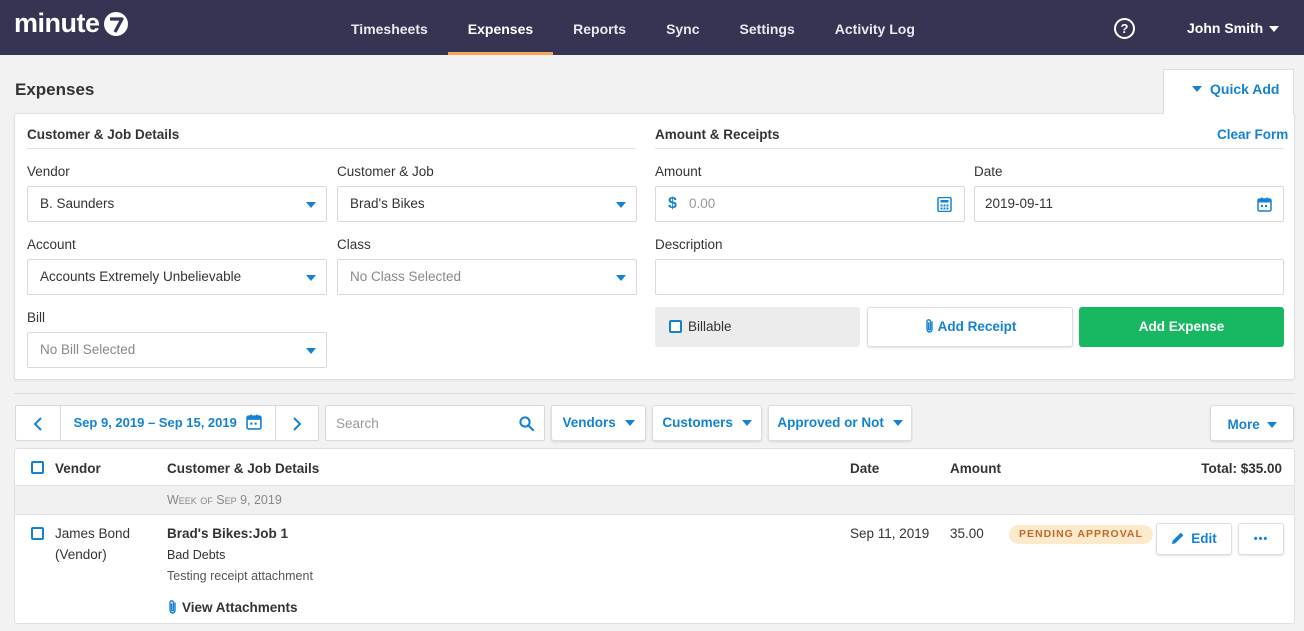 The height and width of the screenshot is (631, 1304). Describe the element at coordinates (988, 171) in the screenshot. I see `date-label: Date` at that location.